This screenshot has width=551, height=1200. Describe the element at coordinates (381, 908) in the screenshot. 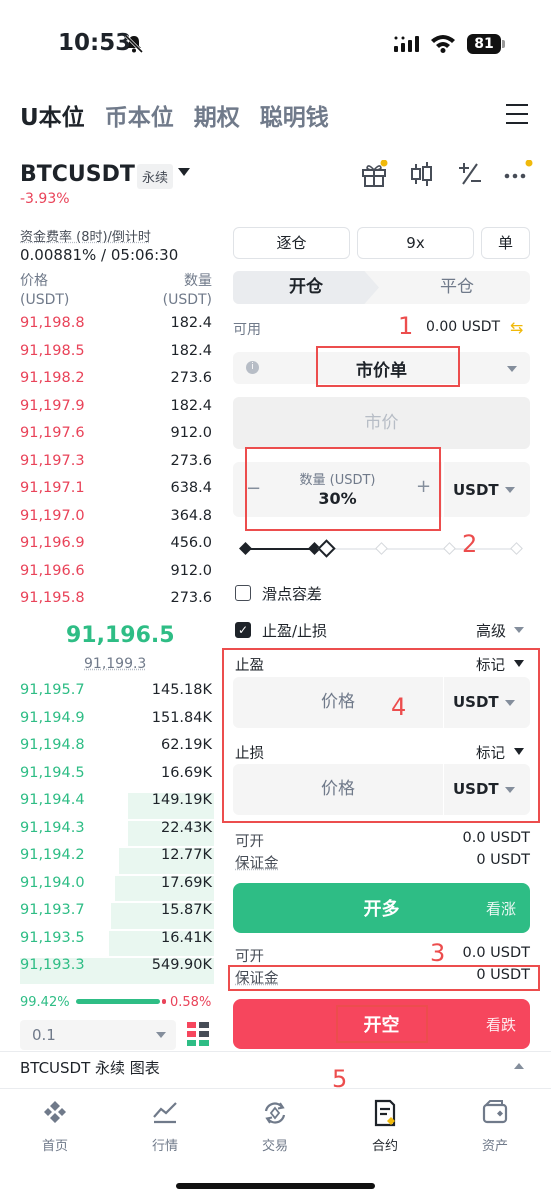

I see `open-long-button: 开多 看涨` at that location.